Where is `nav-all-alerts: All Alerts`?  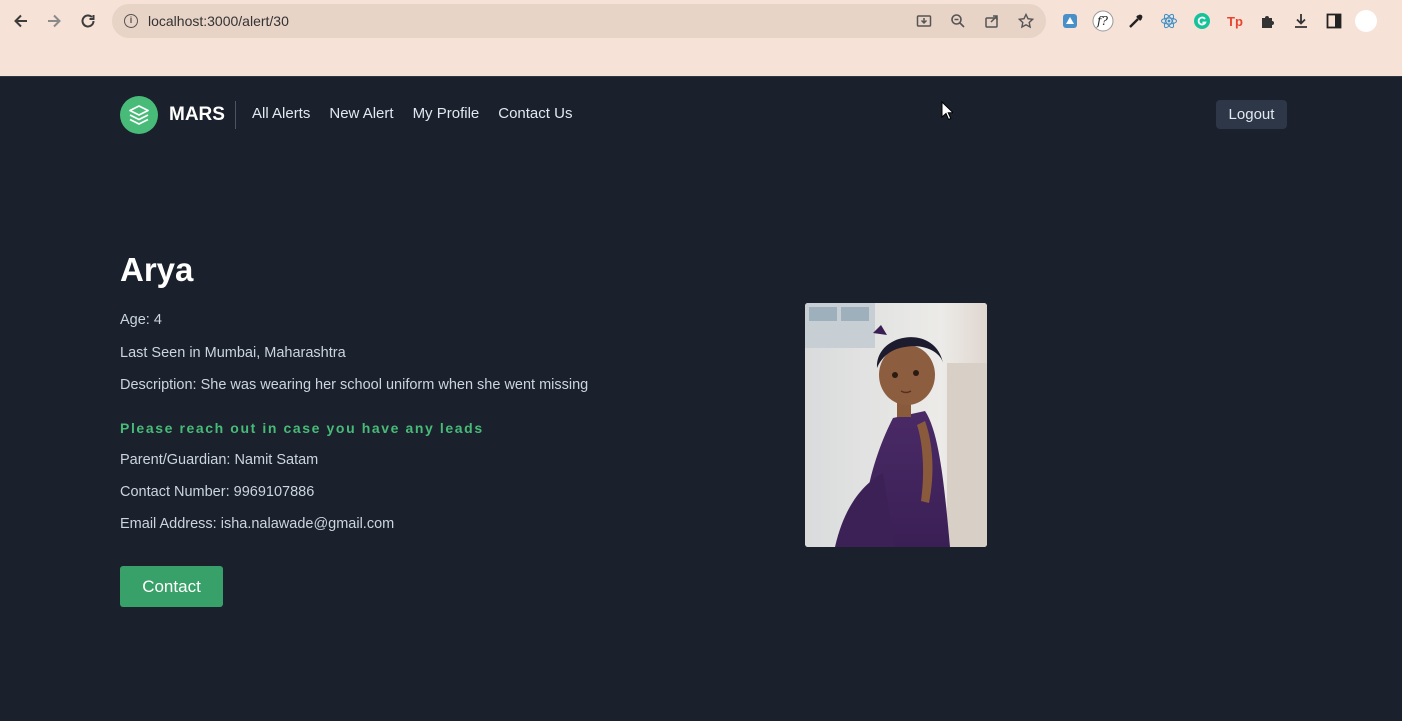 nav-all-alerts: All Alerts is located at coordinates (281, 113).